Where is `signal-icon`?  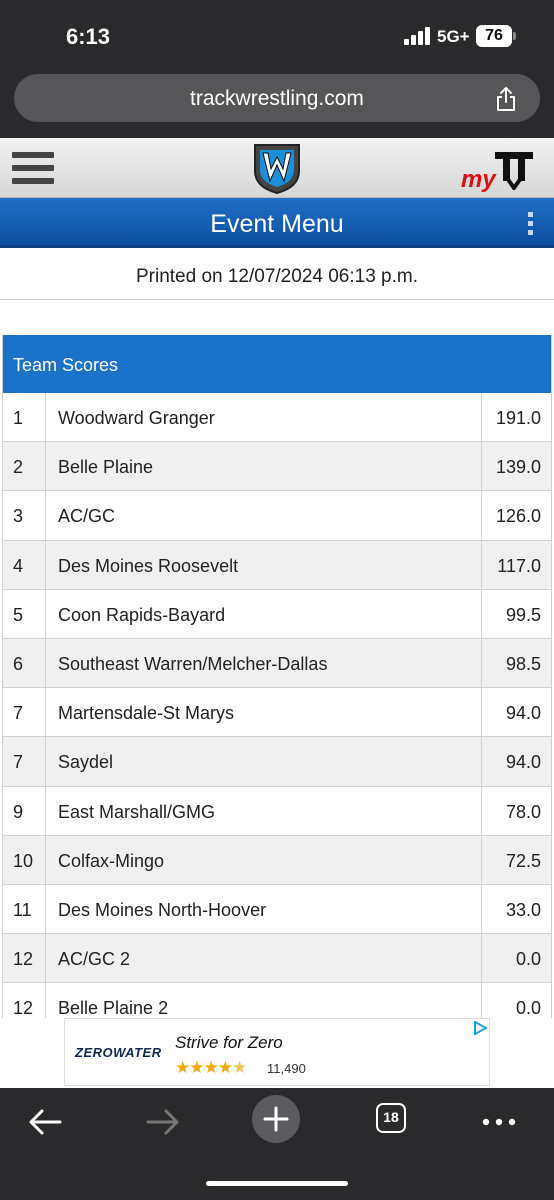
signal-icon is located at coordinates (419, 36).